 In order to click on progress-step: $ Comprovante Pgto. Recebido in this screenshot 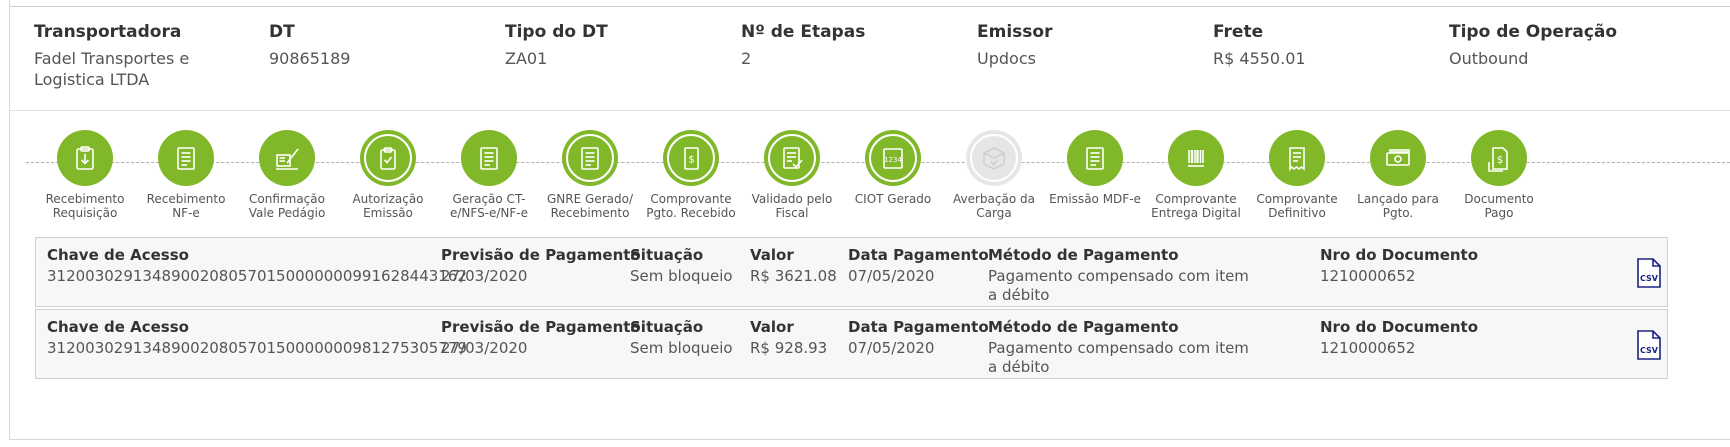, I will do `click(691, 175)`.